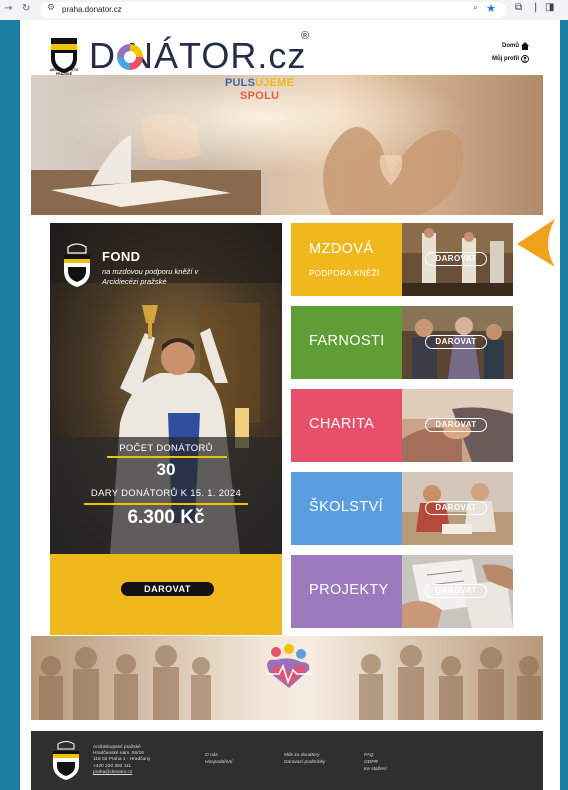  I want to click on fond-crest-icon, so click(77, 265).